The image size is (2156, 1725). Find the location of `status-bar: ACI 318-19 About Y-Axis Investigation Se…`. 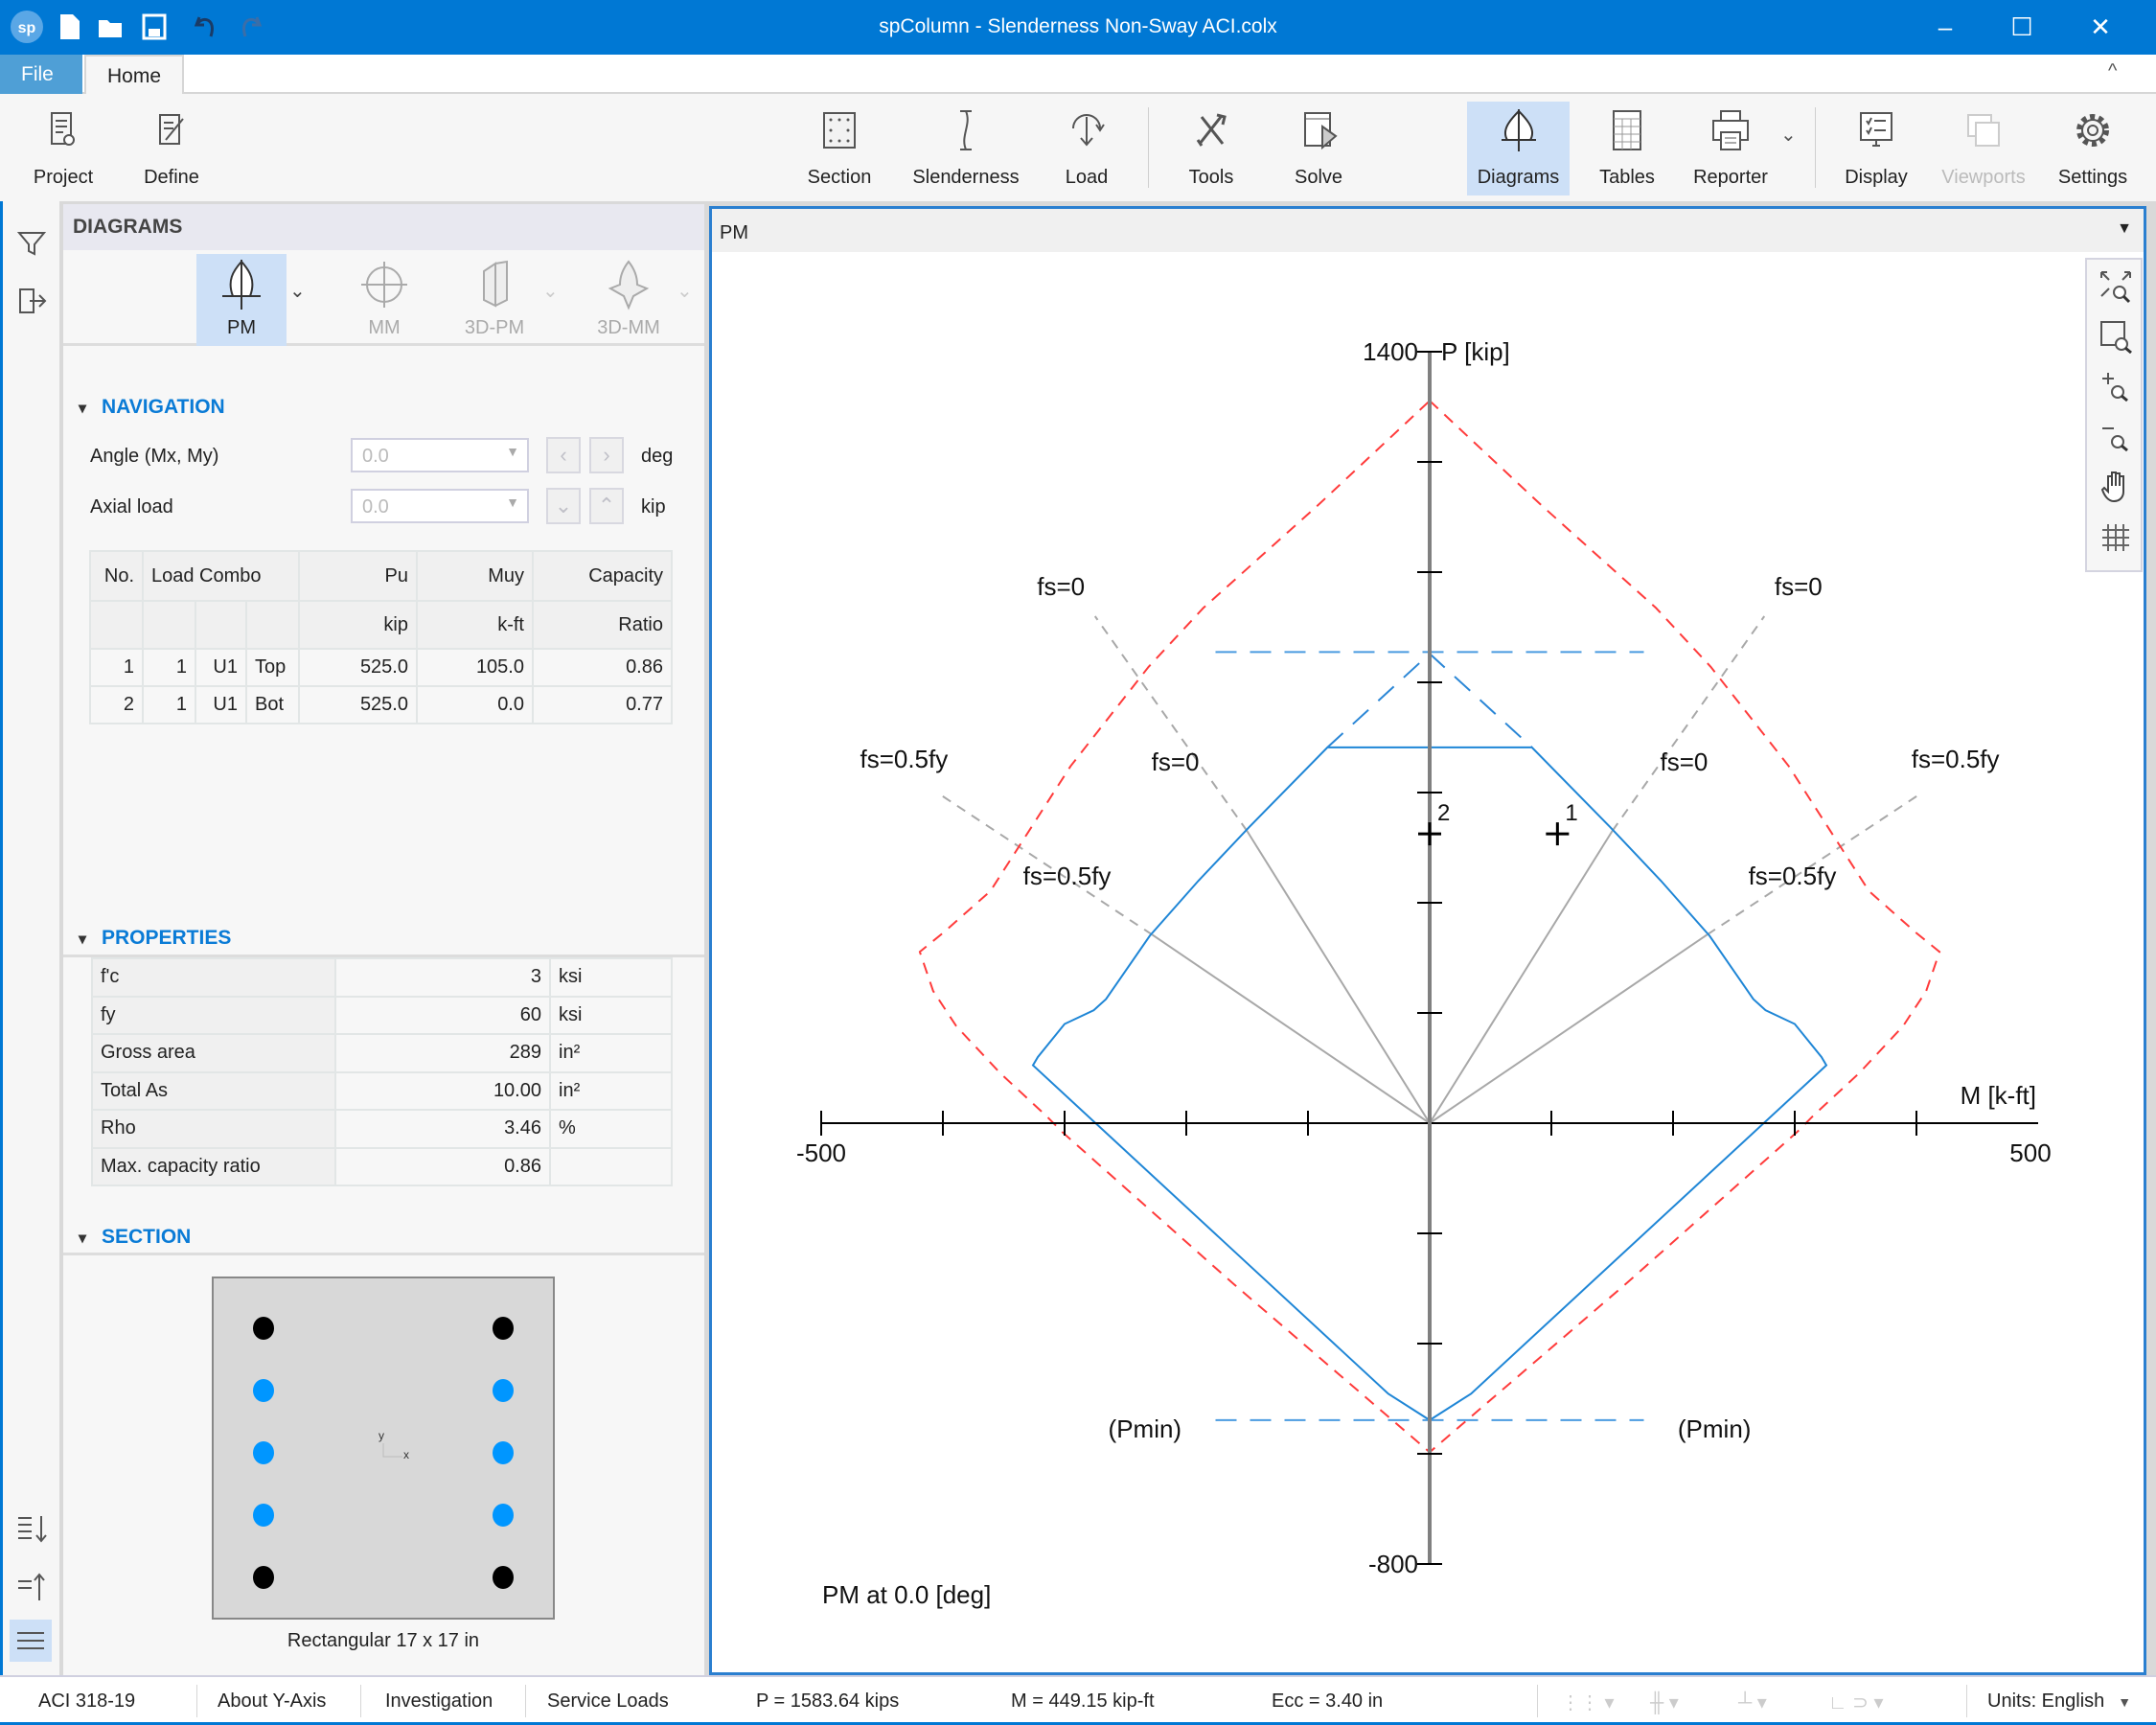

status-bar: ACI 318-19 About Y-Axis Investigation Se… is located at coordinates (1078, 1700).